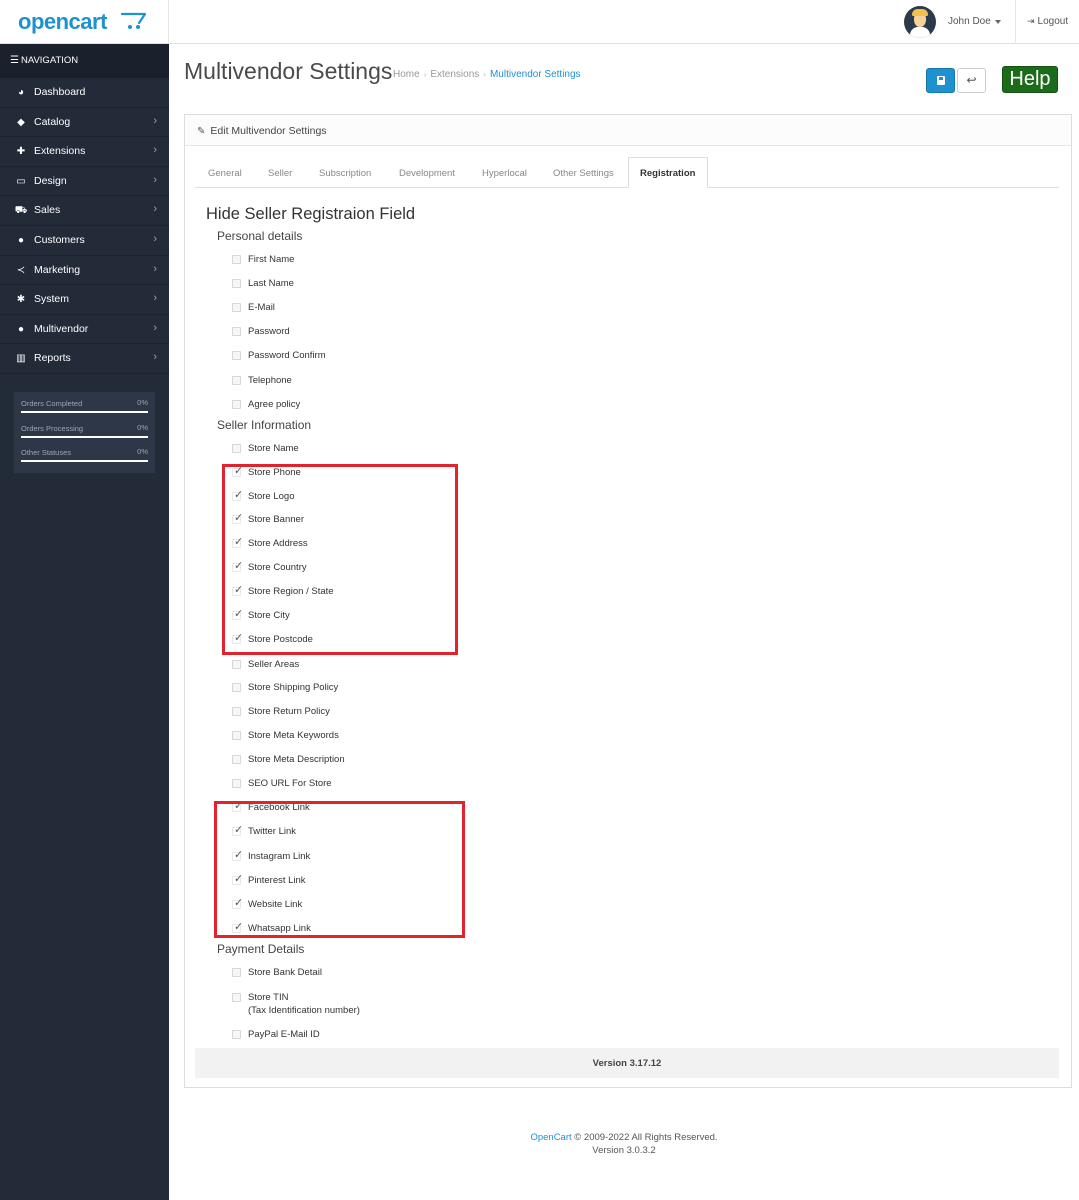 The image size is (1079, 1200). What do you see at coordinates (668, 172) in the screenshot?
I see `tab-registration: Registration` at bounding box center [668, 172].